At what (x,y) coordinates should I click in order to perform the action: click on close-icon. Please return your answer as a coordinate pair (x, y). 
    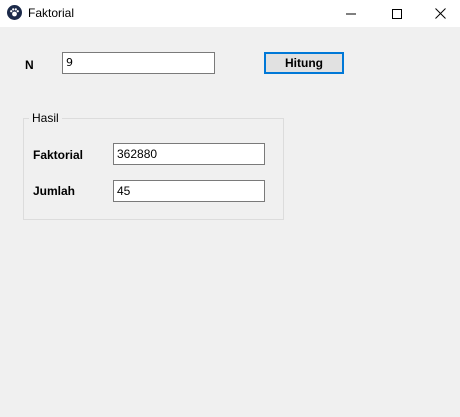
    Looking at the image, I should click on (440, 13).